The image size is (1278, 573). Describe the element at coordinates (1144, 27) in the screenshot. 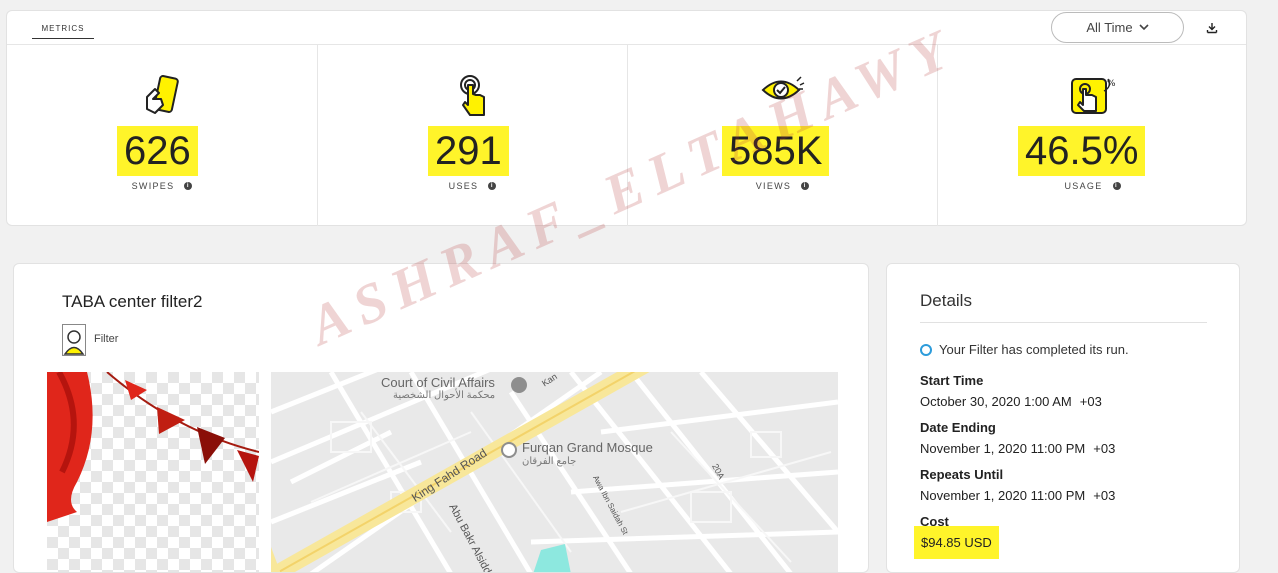

I see `chevron-down-icon` at that location.